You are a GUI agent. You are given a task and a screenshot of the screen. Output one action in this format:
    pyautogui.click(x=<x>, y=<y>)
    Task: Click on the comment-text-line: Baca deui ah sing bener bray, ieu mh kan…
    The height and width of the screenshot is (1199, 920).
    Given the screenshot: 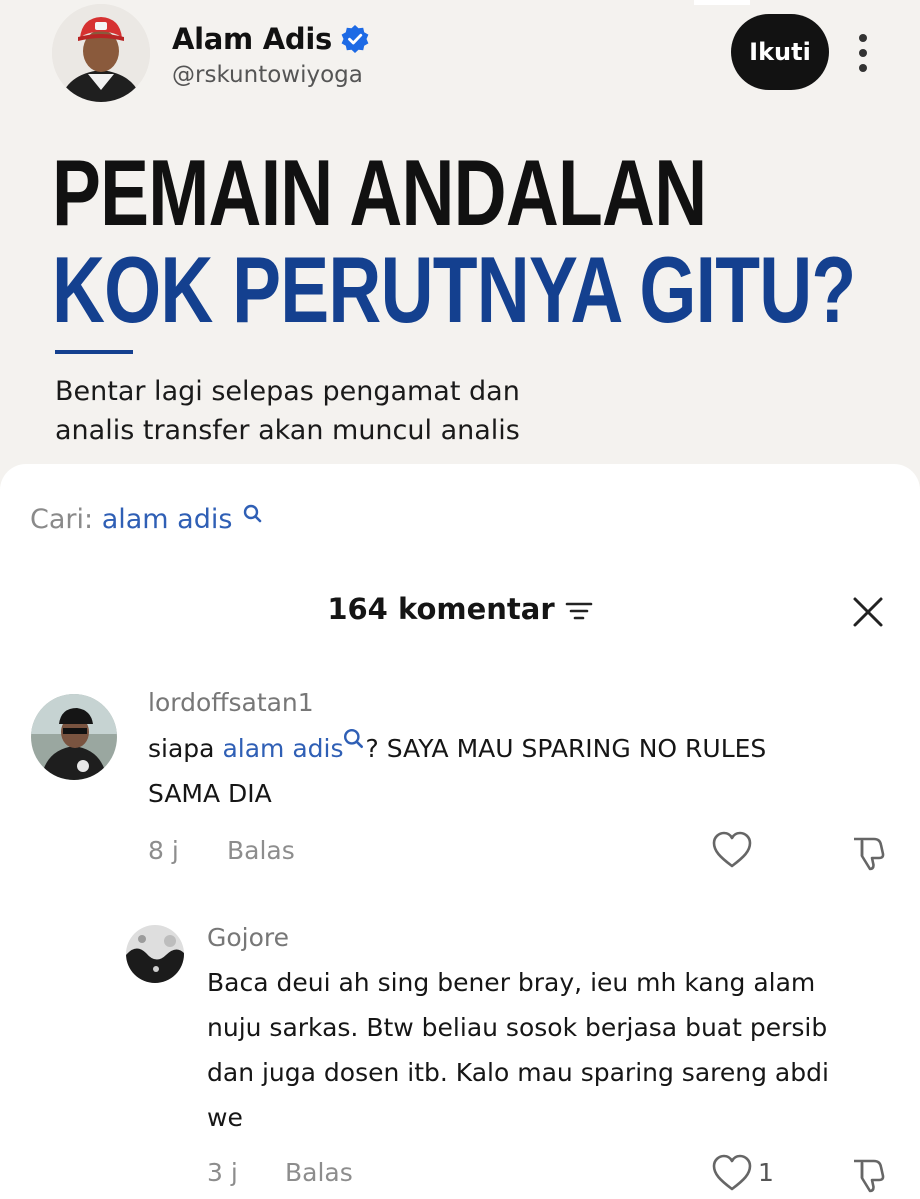 What is the action you would take?
    pyautogui.click(x=511, y=982)
    